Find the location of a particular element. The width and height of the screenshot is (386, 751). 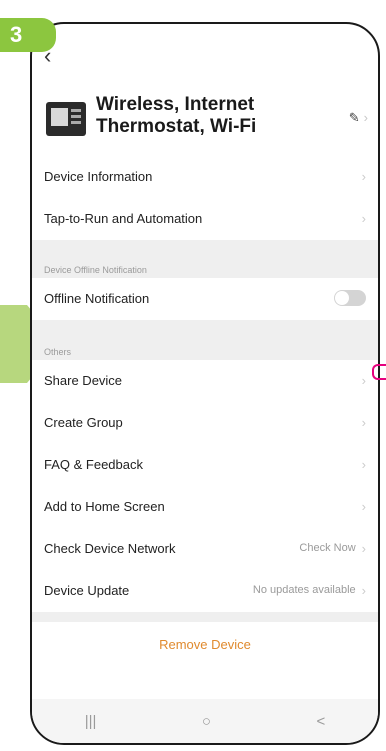

add-to-home-screen-row: Add to Home Screen › is located at coordinates (205, 506).